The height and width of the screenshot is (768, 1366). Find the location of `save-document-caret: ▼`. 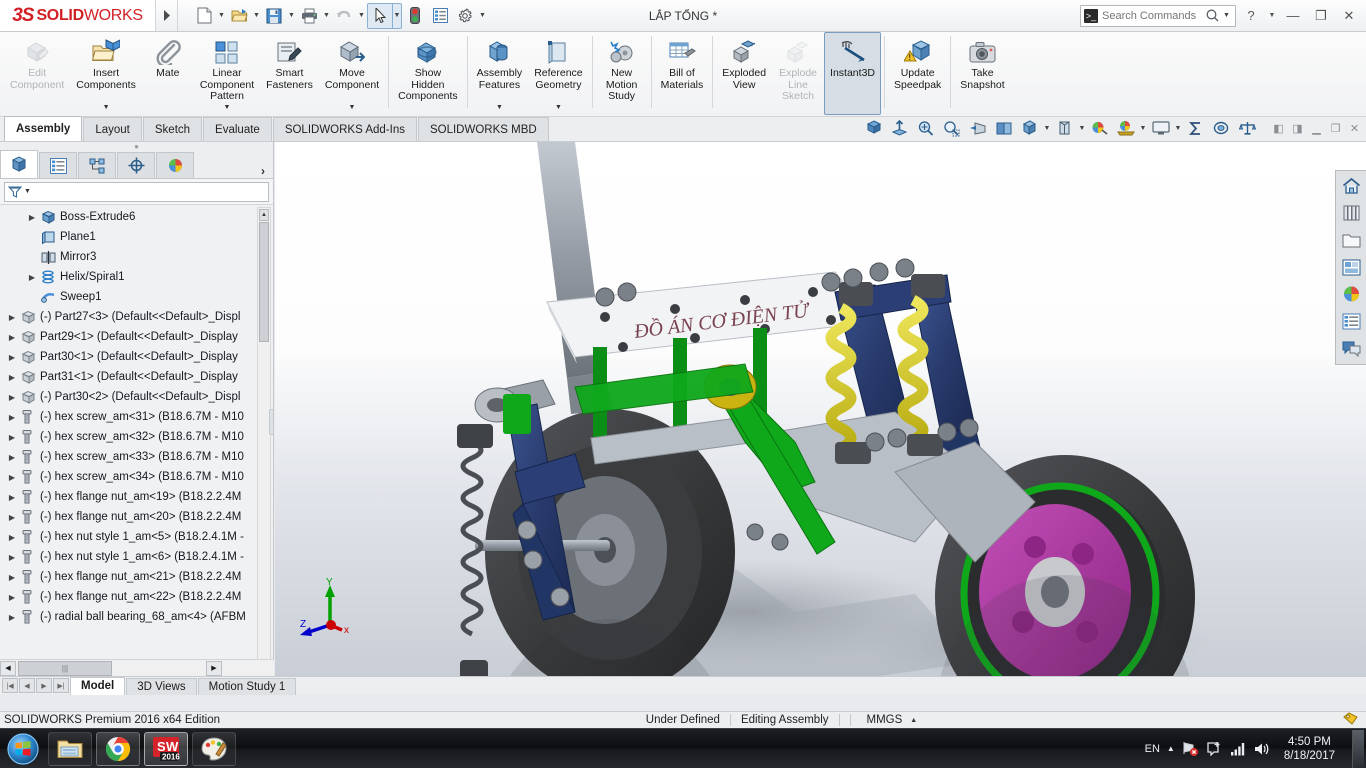

save-document-caret: ▼ is located at coordinates (291, 16).